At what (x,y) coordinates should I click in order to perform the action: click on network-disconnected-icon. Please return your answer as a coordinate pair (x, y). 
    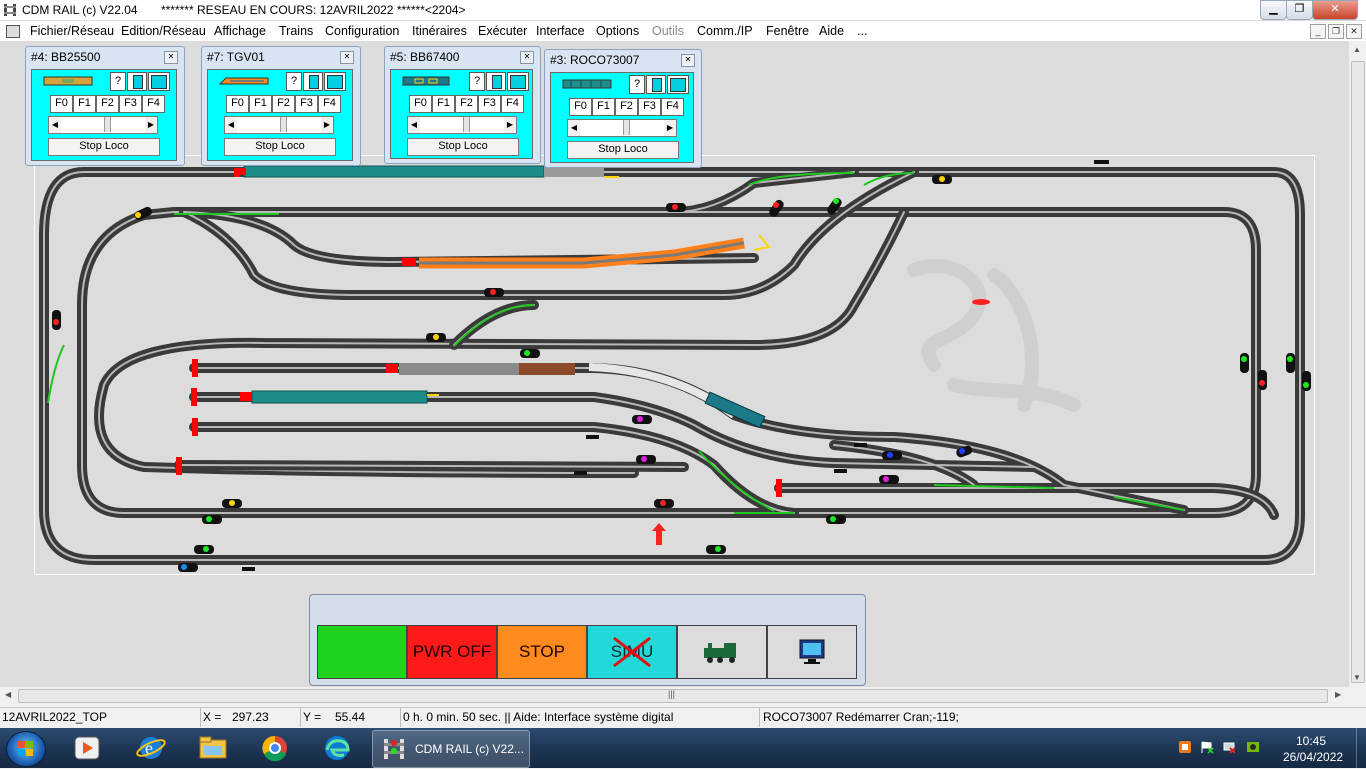
    Looking at the image, I should click on (1229, 747).